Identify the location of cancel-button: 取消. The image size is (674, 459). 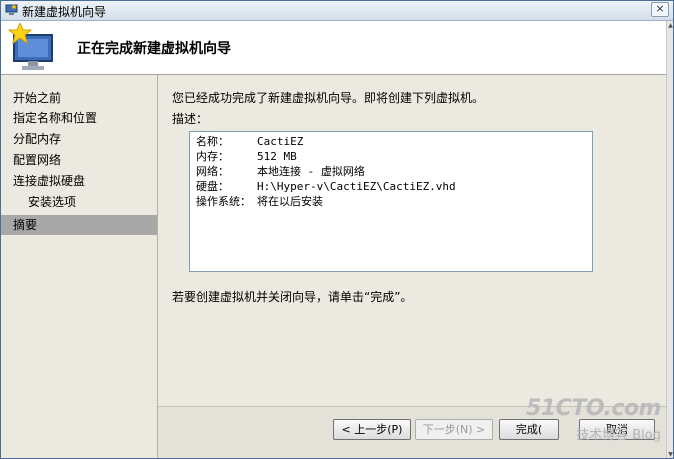
(617, 429).